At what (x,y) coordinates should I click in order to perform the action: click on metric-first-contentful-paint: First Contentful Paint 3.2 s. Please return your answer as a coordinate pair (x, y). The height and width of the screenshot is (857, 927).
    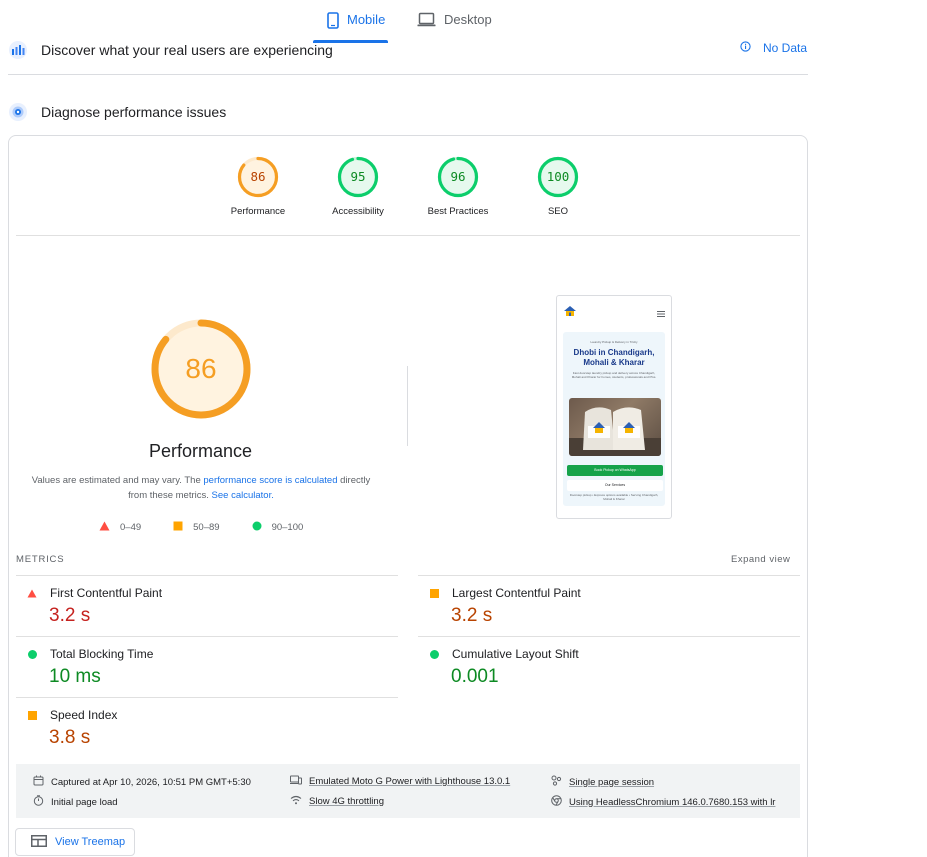
    Looking at the image, I should click on (196, 606).